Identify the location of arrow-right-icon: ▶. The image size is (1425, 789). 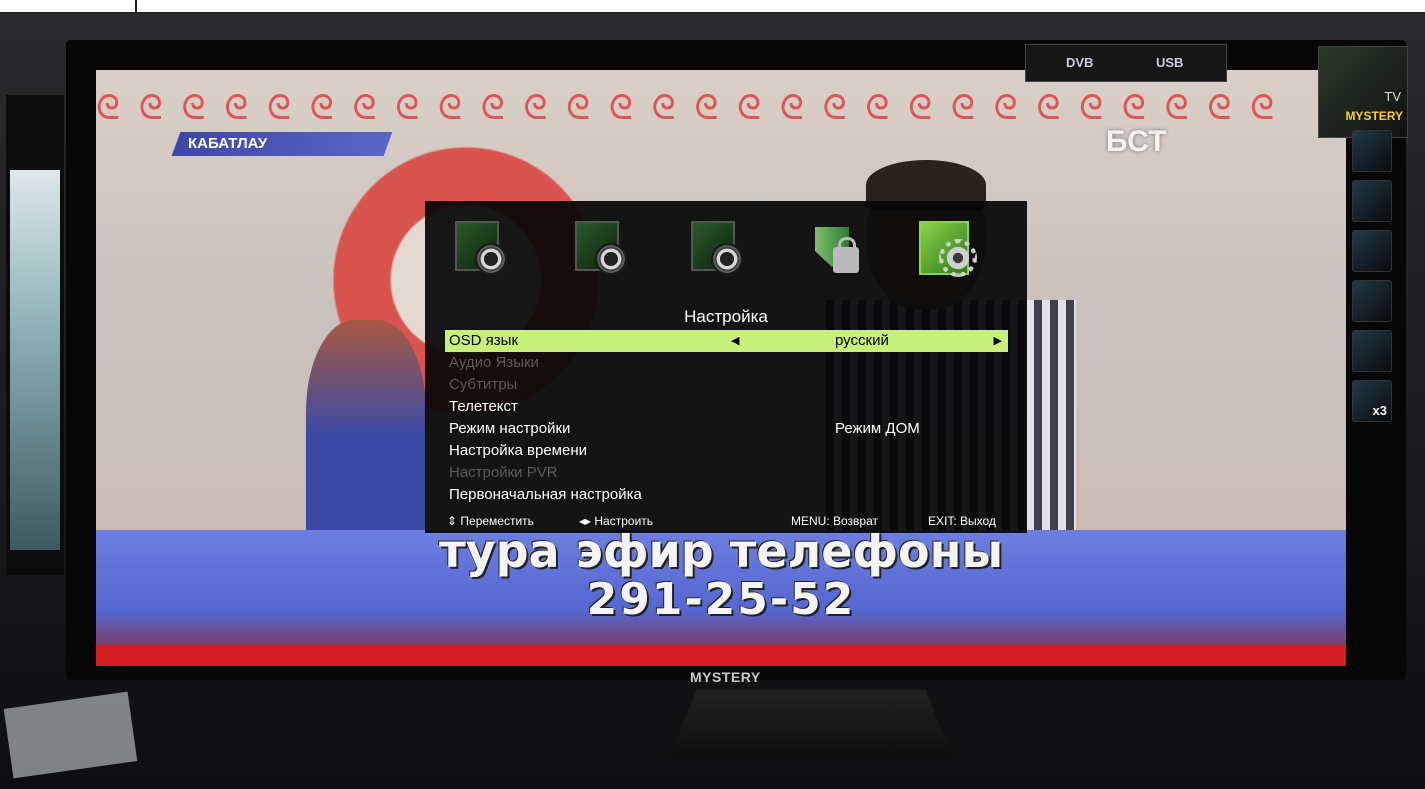
(998, 341).